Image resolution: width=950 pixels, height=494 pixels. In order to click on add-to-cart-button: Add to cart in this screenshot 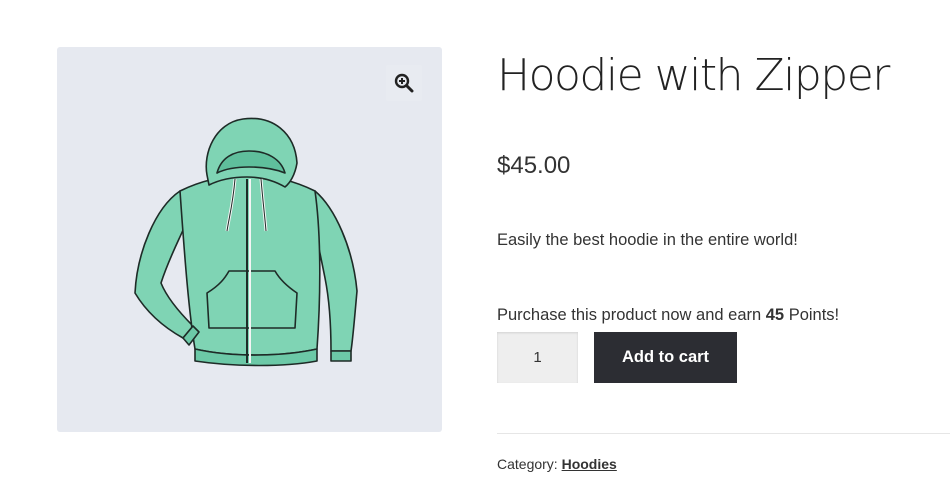, I will do `click(665, 357)`.